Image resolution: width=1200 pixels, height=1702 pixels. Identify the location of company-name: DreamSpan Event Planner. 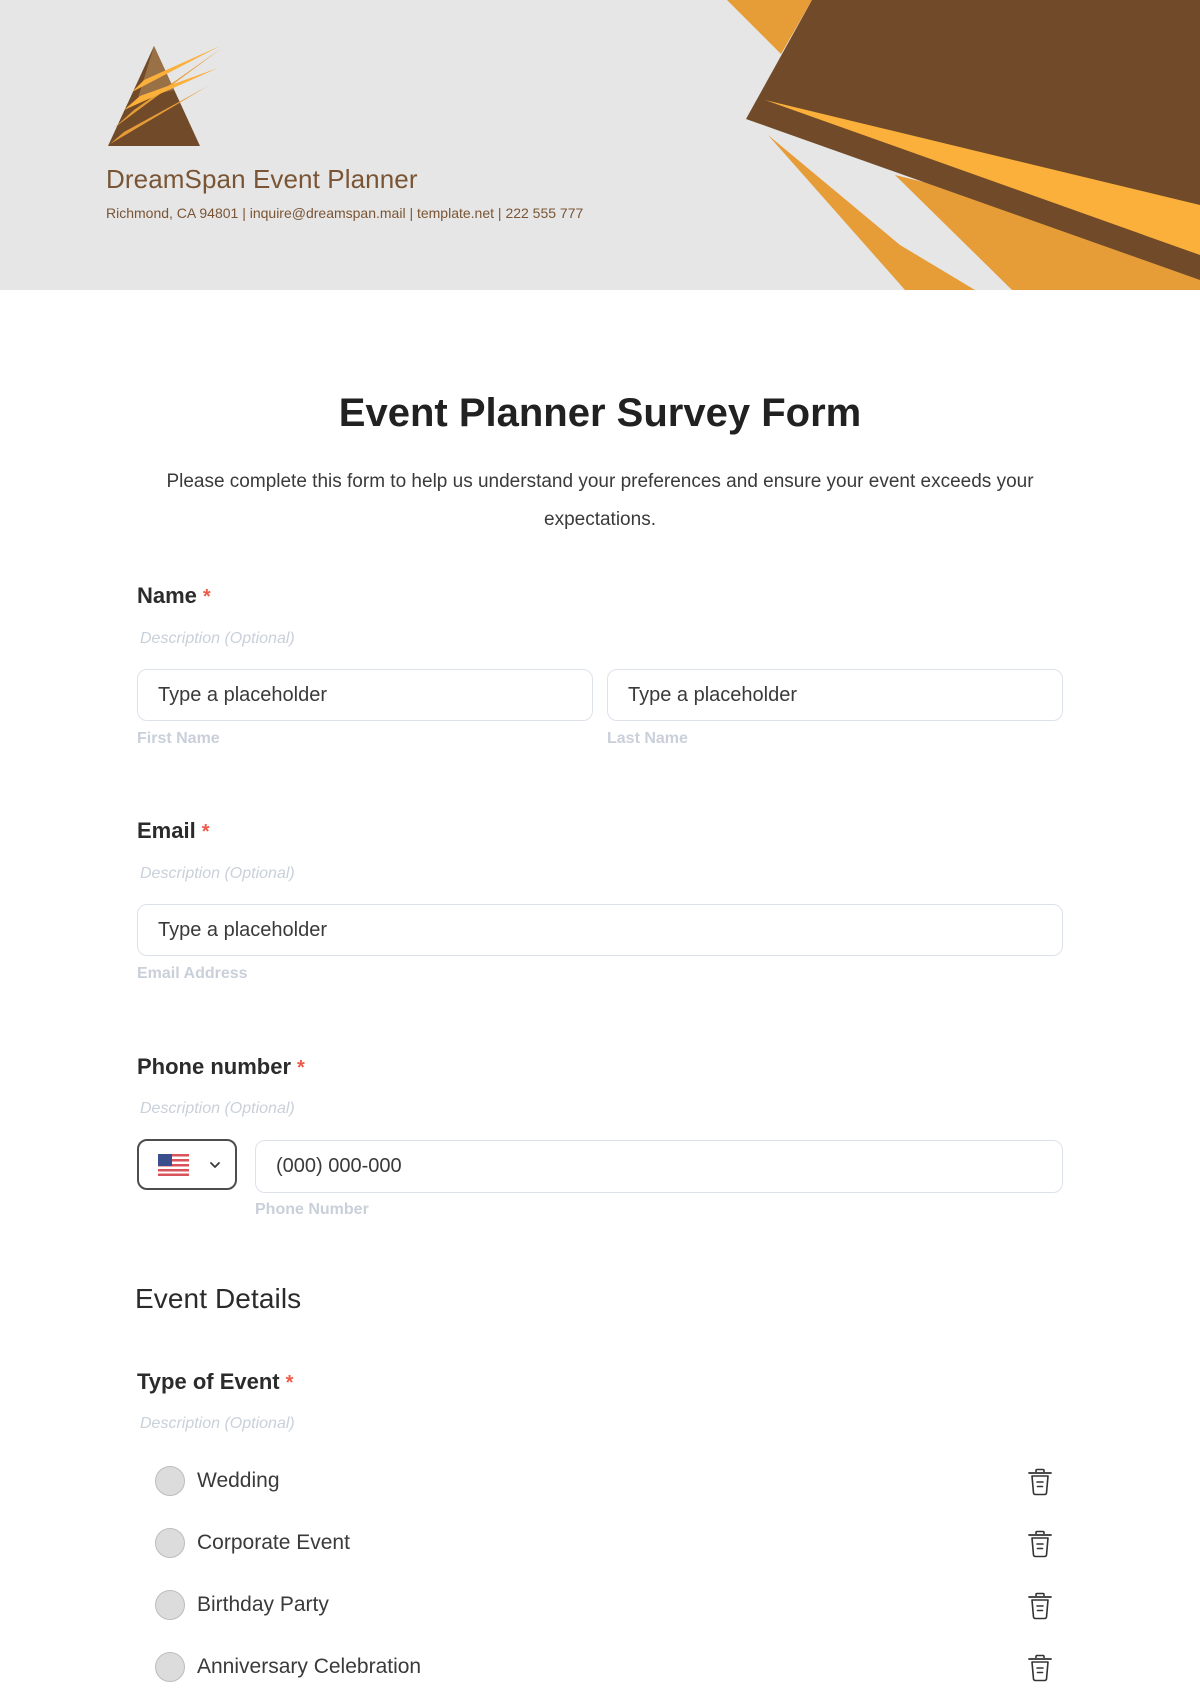
(262, 179).